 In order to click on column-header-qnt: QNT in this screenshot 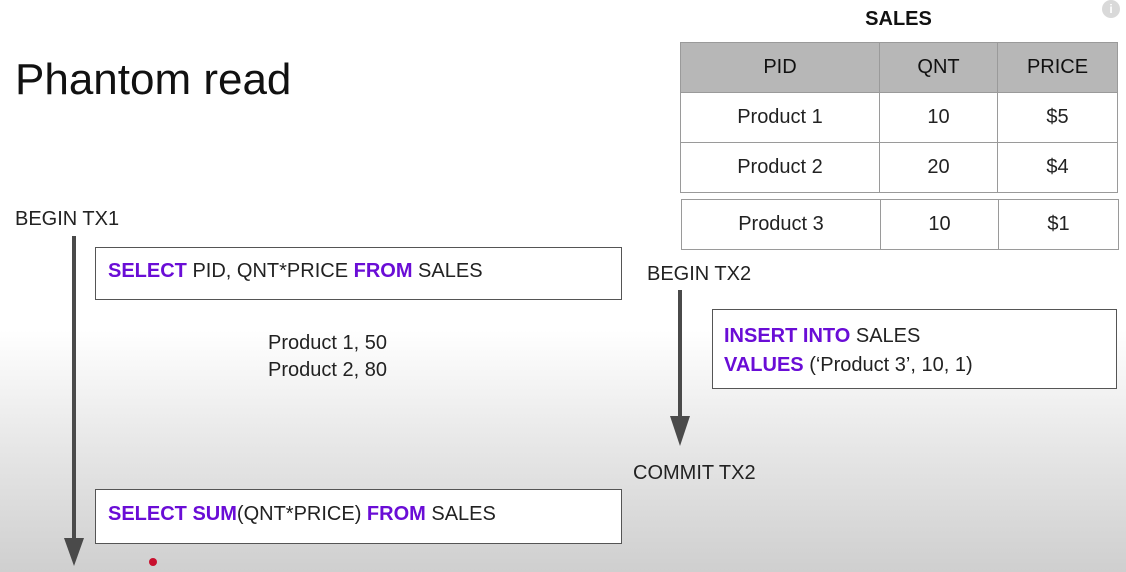, I will do `click(938, 67)`.